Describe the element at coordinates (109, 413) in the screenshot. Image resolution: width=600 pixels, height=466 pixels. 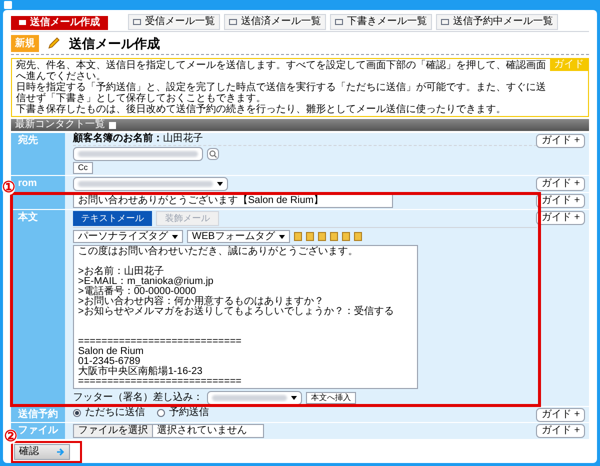
I see `schedule-radio: ただちに送信` at that location.